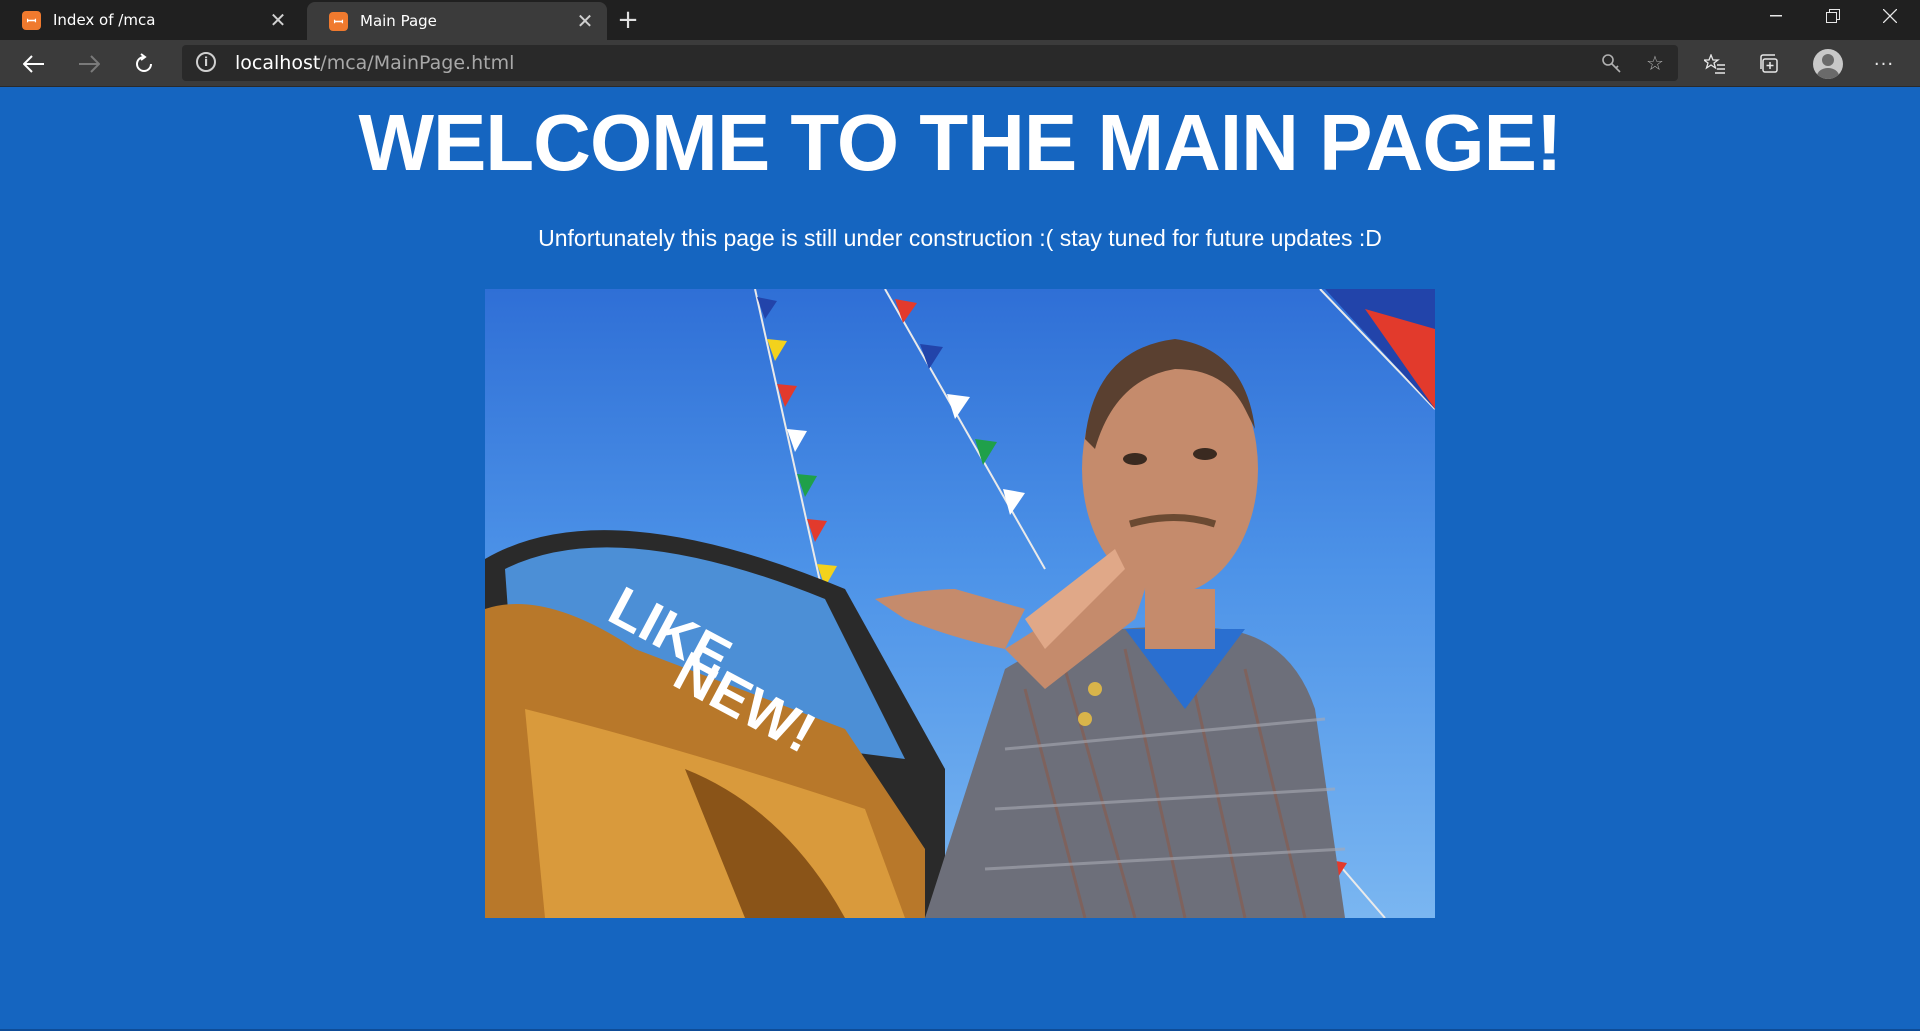 The height and width of the screenshot is (1031, 1920). Describe the element at coordinates (206, 62) in the screenshot. I see `info-icon: i` at that location.